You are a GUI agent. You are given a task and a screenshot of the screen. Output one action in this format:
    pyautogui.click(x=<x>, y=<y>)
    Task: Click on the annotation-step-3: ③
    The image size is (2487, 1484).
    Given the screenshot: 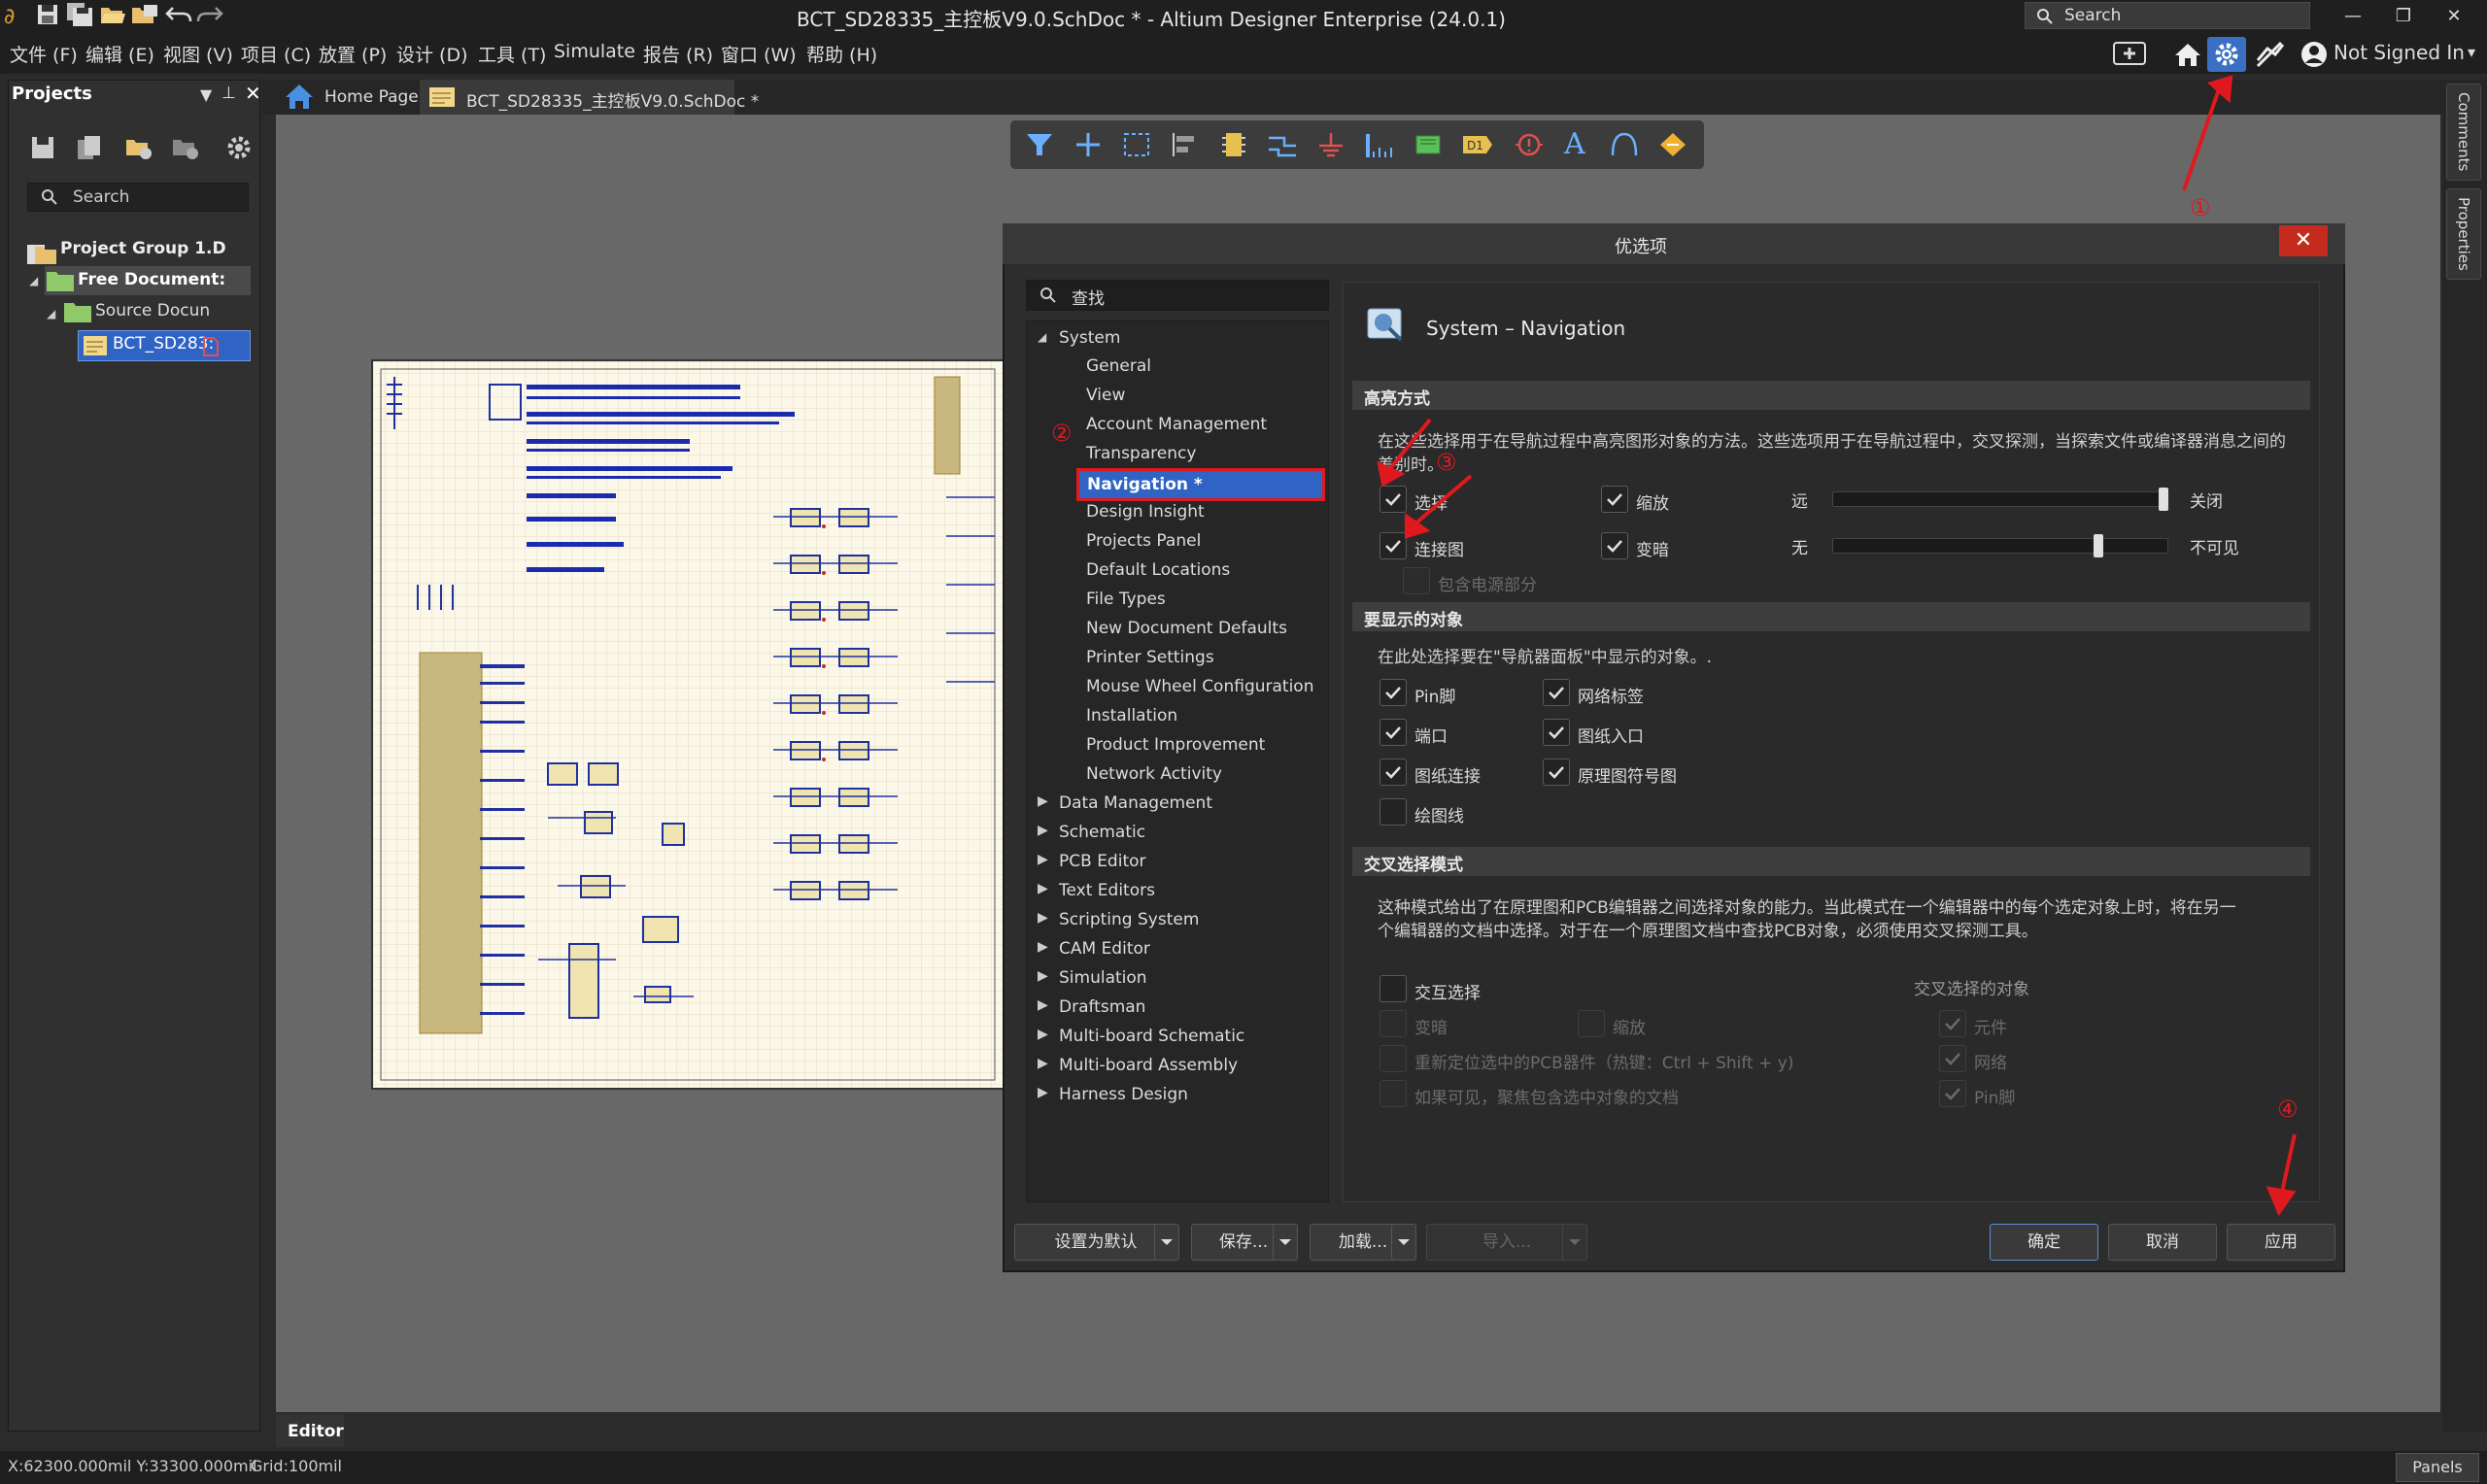 What is the action you would take?
    pyautogui.click(x=1446, y=462)
    